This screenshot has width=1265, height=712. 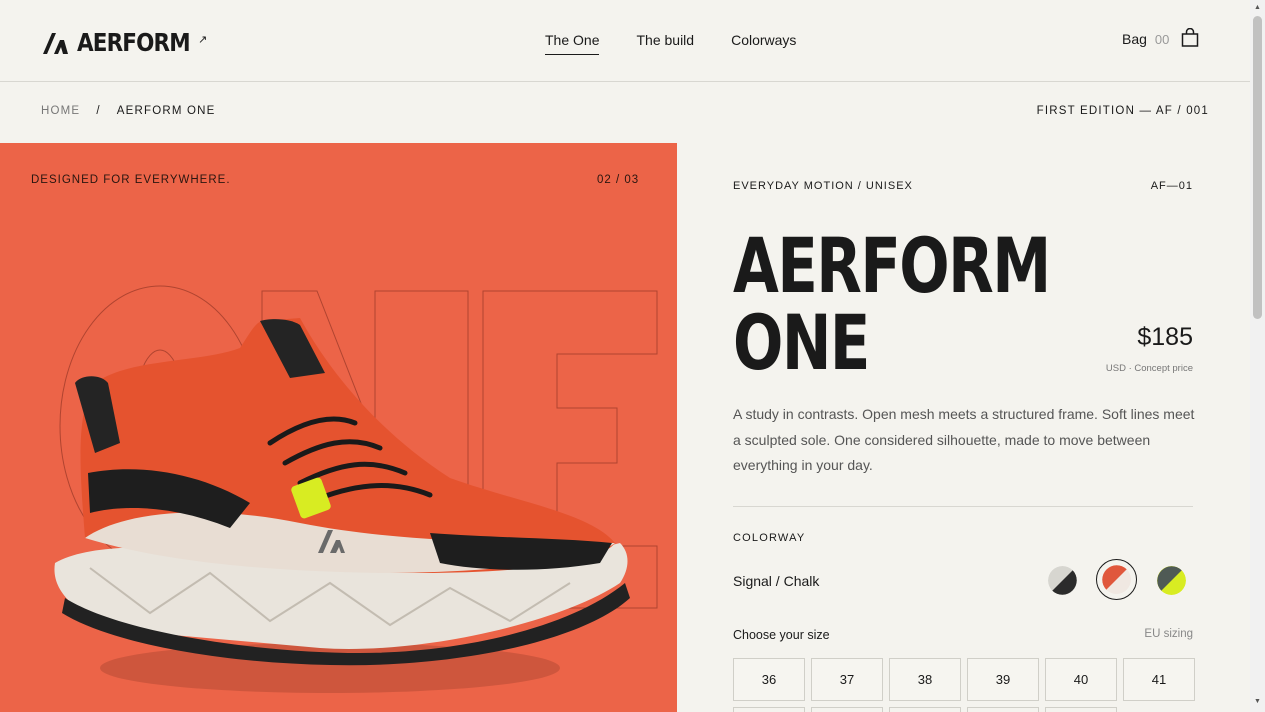 I want to click on swatch-volt, so click(x=1171, y=580).